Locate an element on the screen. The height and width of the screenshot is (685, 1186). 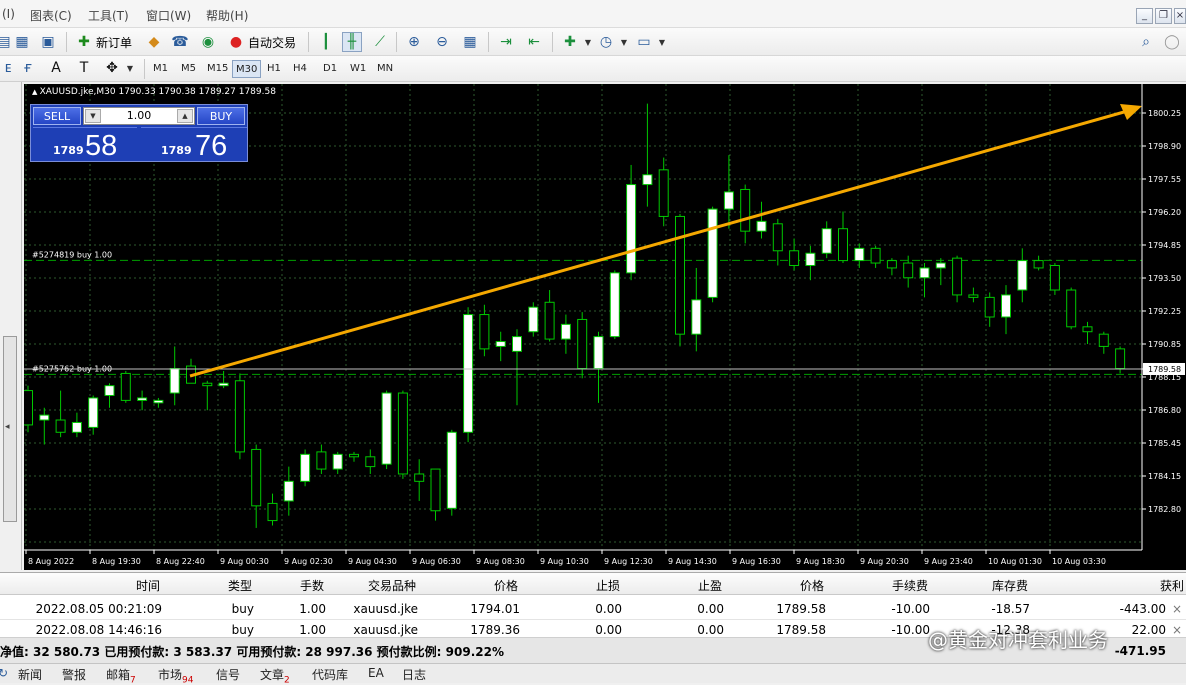
sell-price-prefix: 1789 is located at coordinates (68, 150).